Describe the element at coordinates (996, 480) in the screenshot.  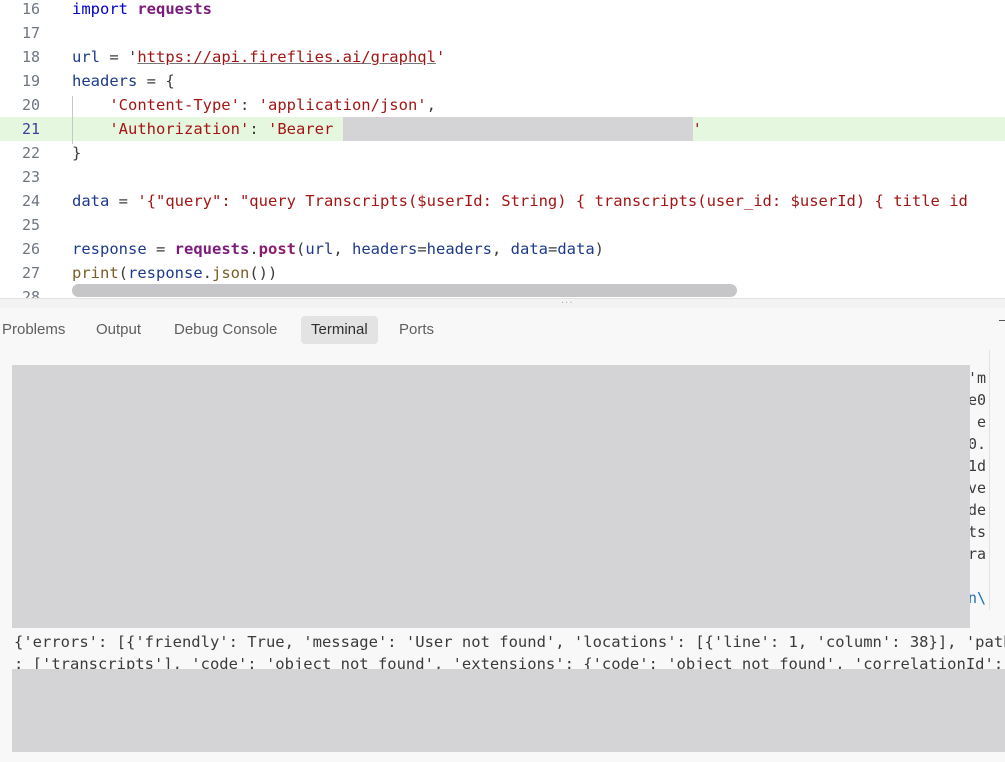
I see `terminal-vertical-scrollbar` at that location.